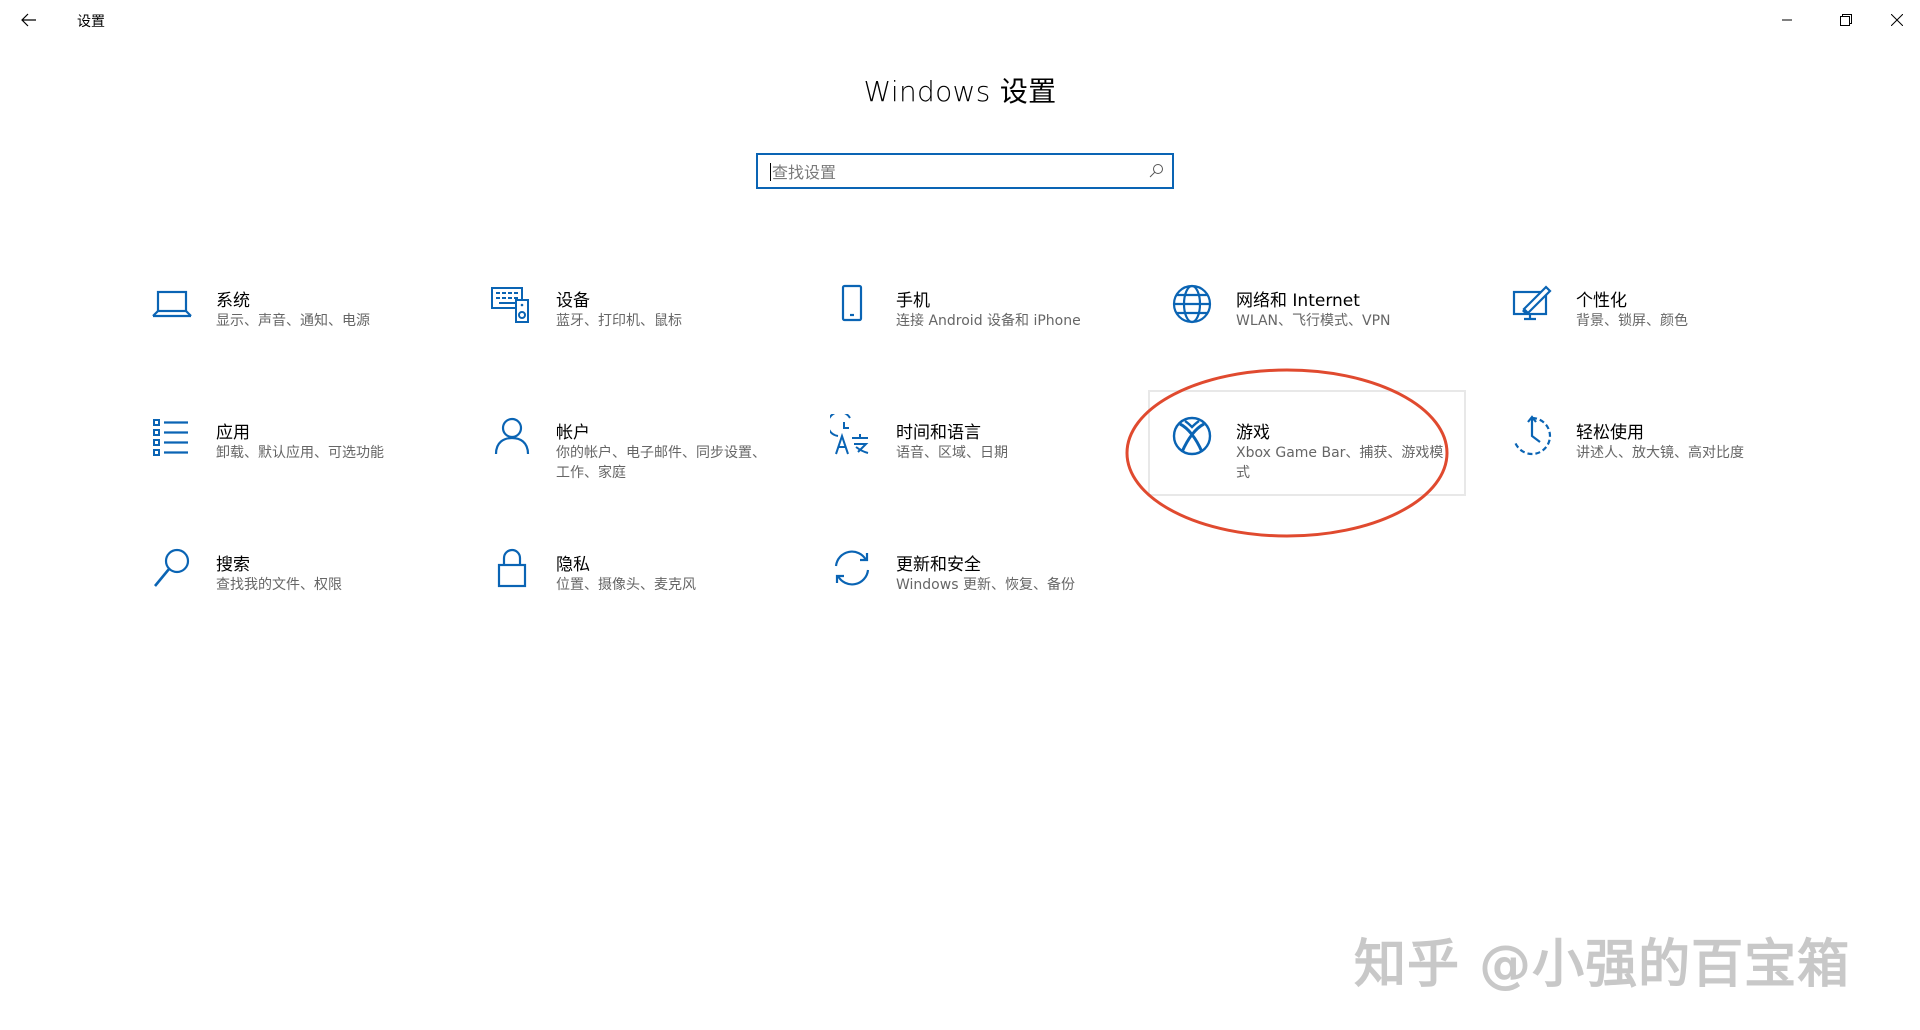  Describe the element at coordinates (510, 305) in the screenshot. I see `devices-icon` at that location.